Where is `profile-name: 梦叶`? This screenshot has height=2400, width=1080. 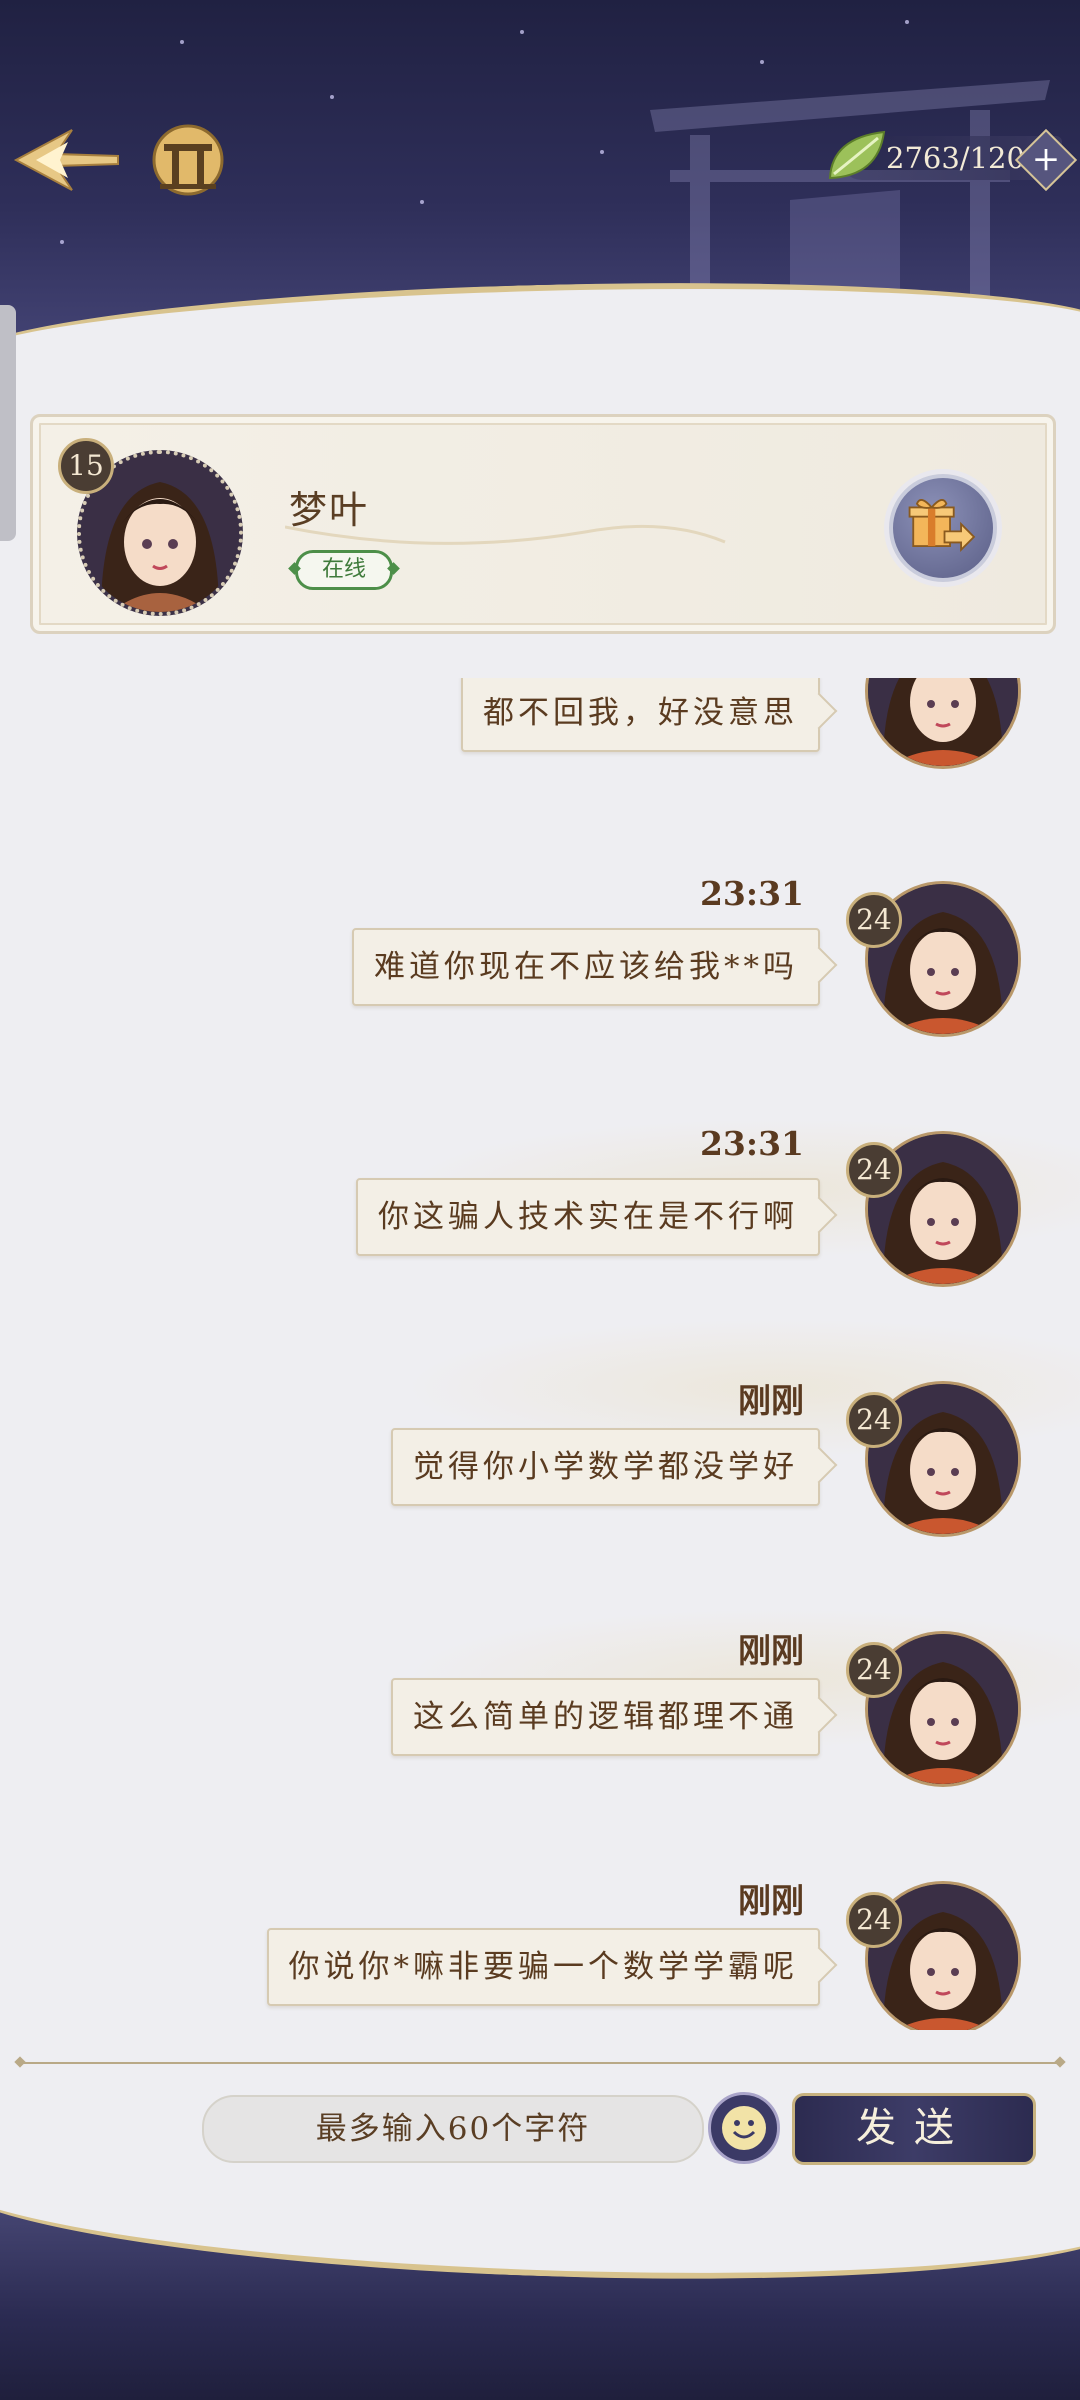 profile-name: 梦叶 is located at coordinates (329, 510).